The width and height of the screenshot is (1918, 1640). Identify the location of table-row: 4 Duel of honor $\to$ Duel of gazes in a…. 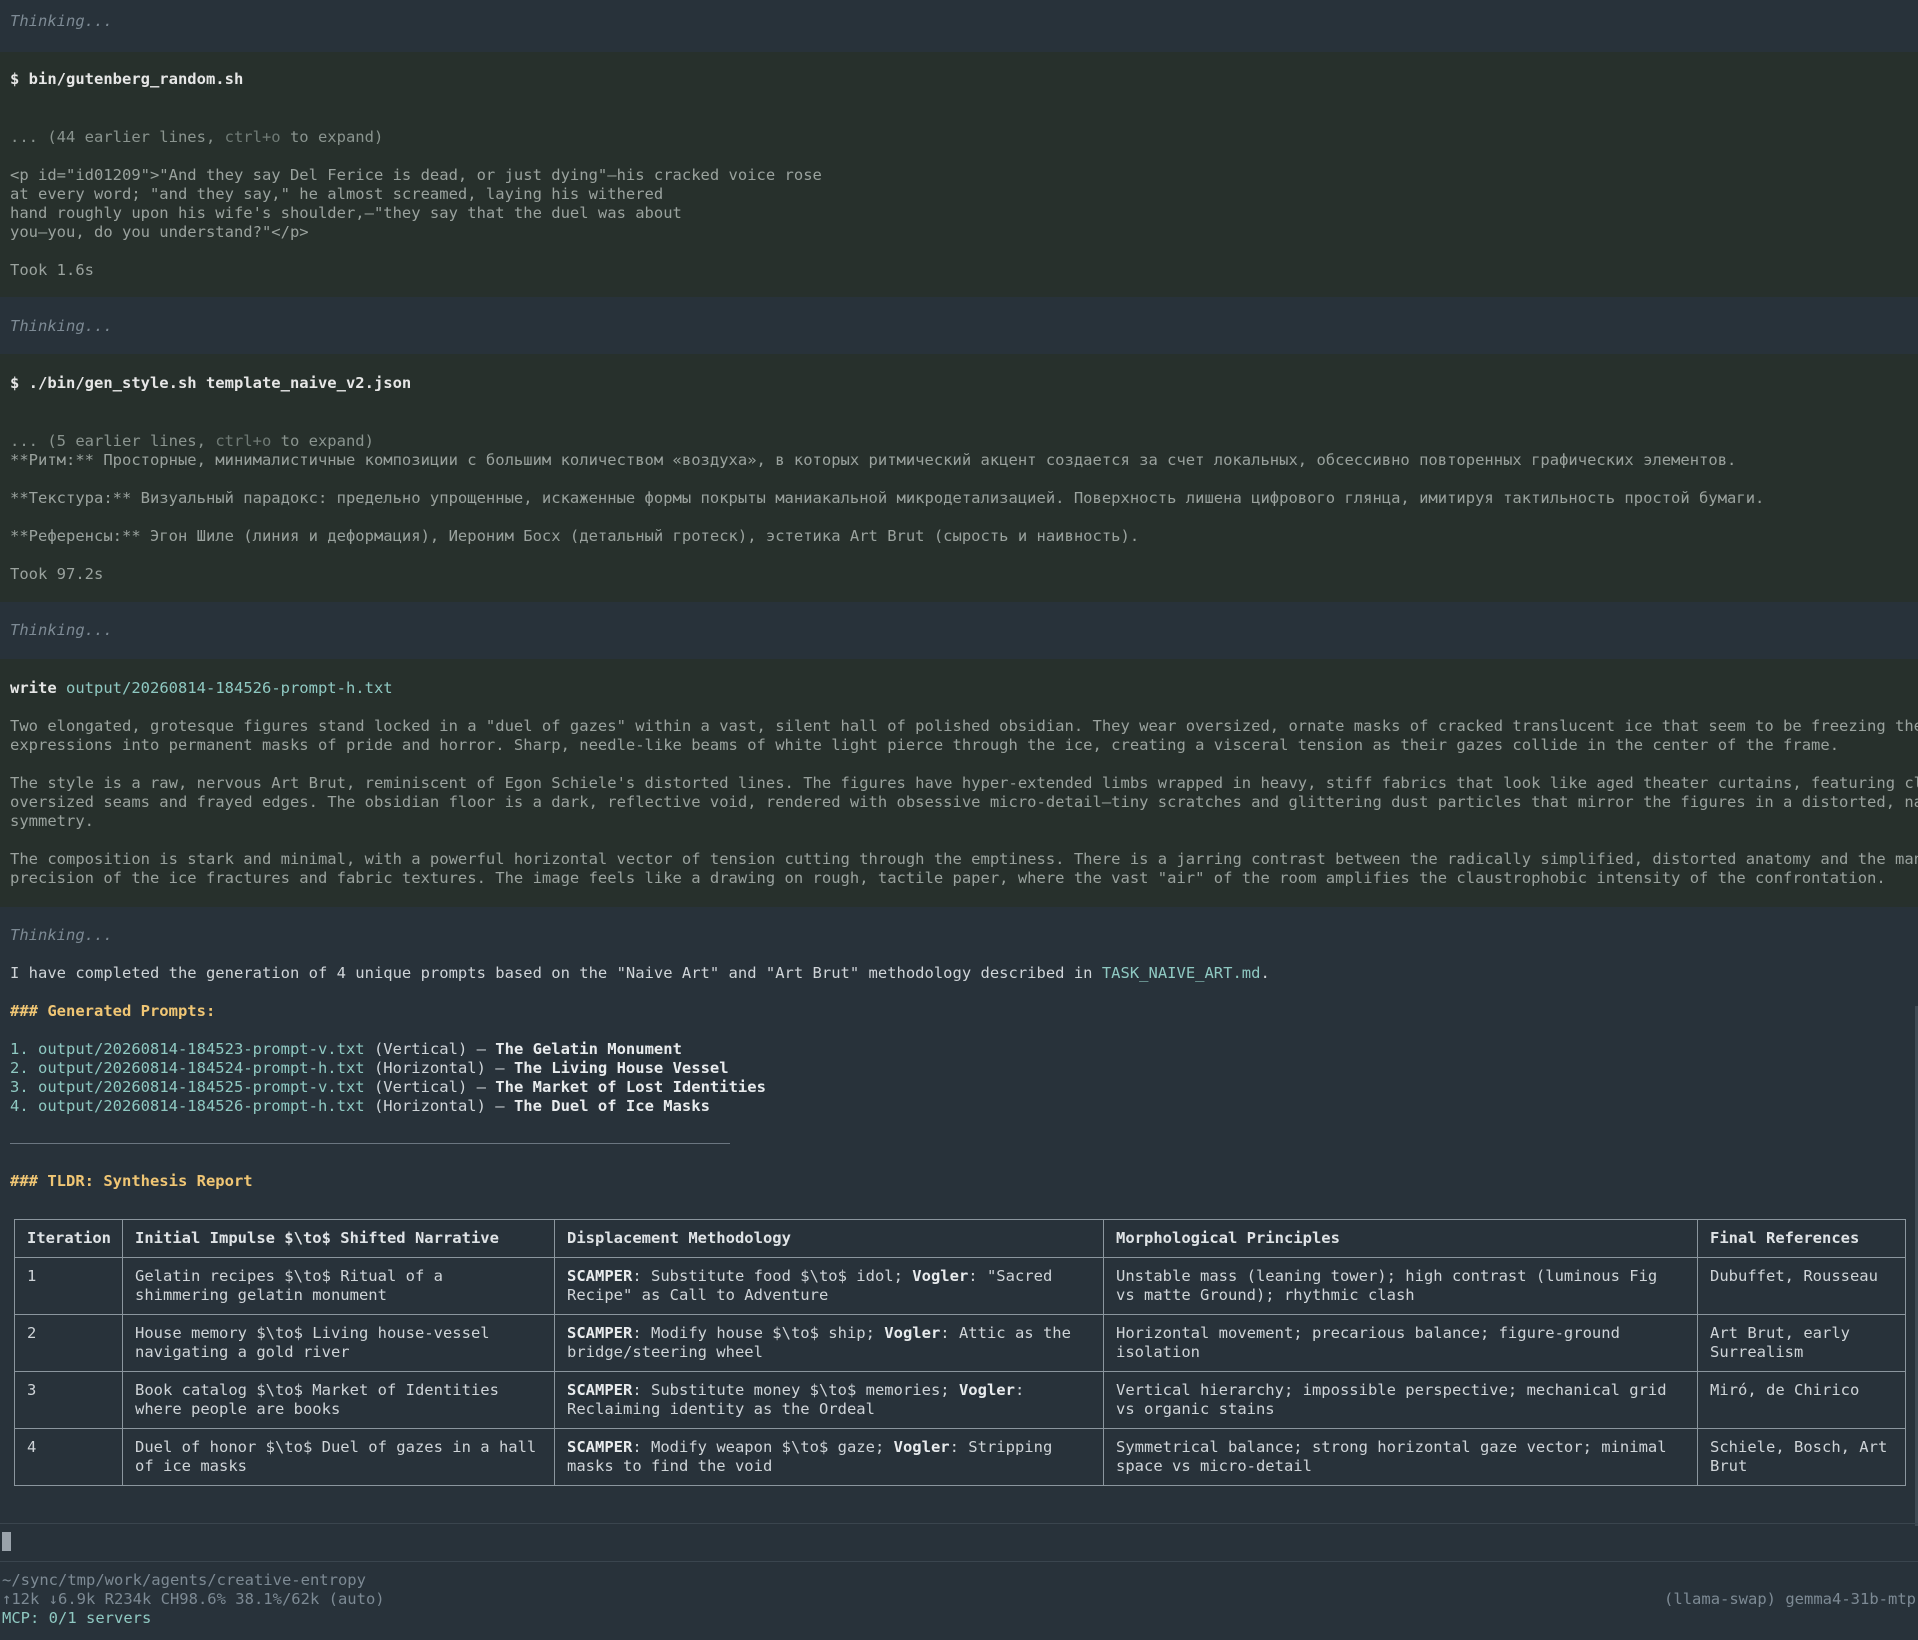
(960, 1457).